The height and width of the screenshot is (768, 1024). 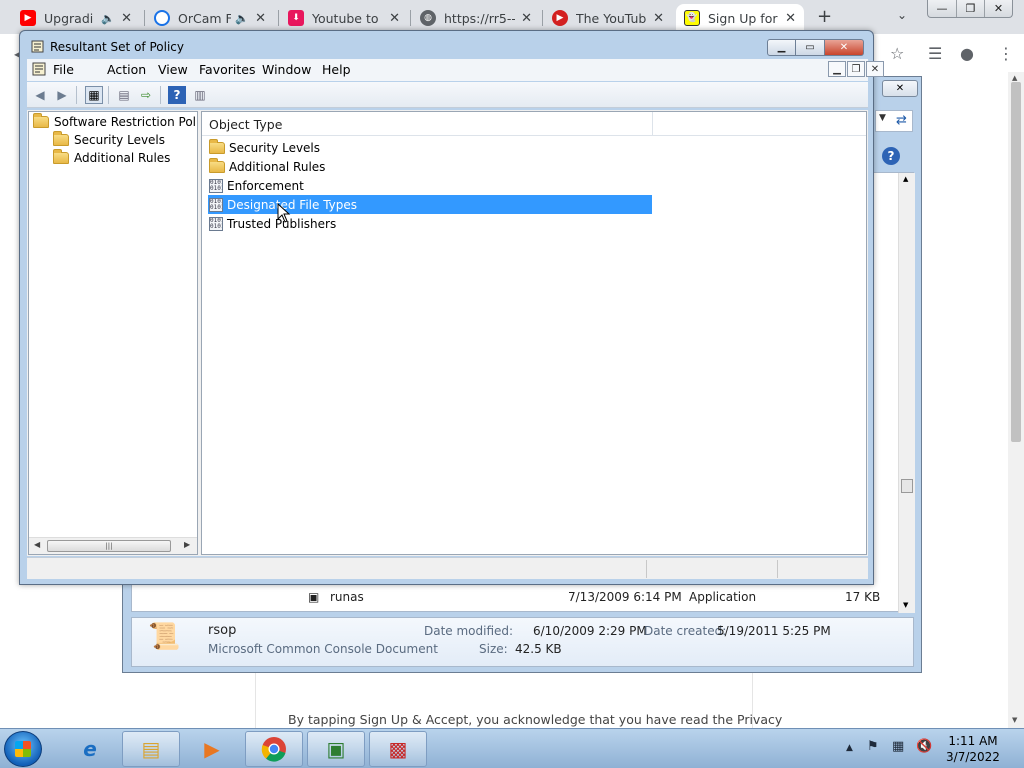 What do you see at coordinates (692, 18) in the screenshot?
I see `snapchat-icon: 👻` at bounding box center [692, 18].